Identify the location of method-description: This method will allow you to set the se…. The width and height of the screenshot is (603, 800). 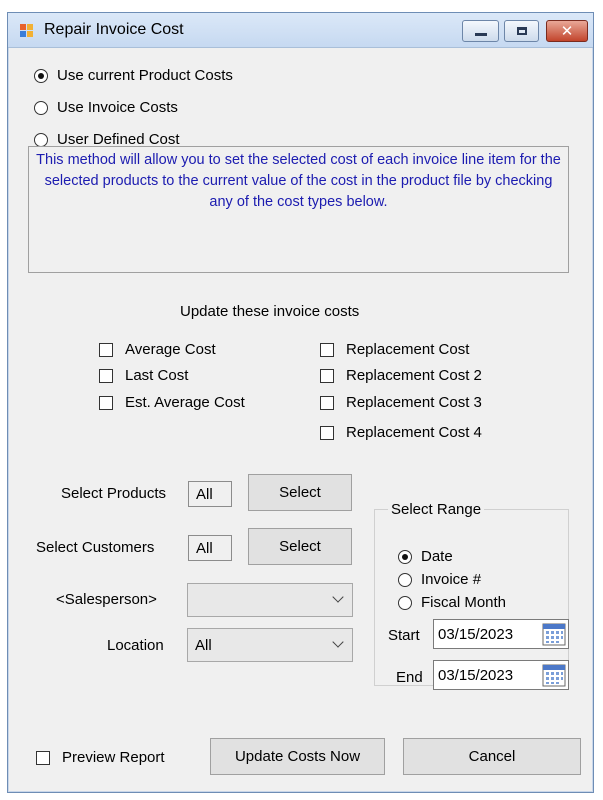
(298, 209).